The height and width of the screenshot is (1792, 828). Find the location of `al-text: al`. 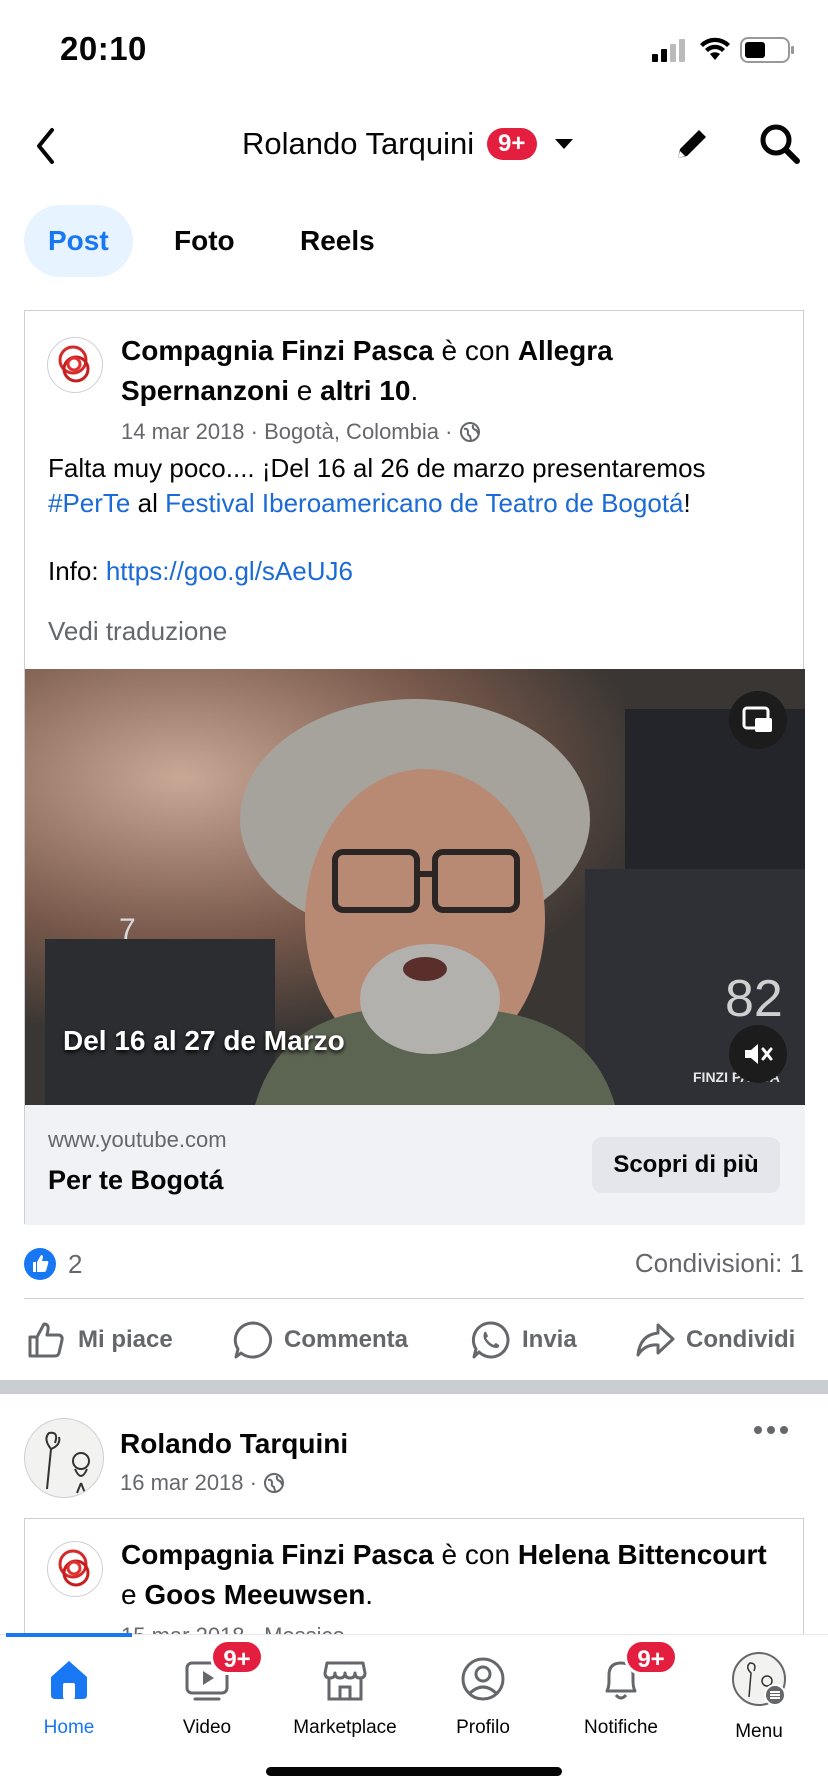

al-text: al is located at coordinates (147, 503).